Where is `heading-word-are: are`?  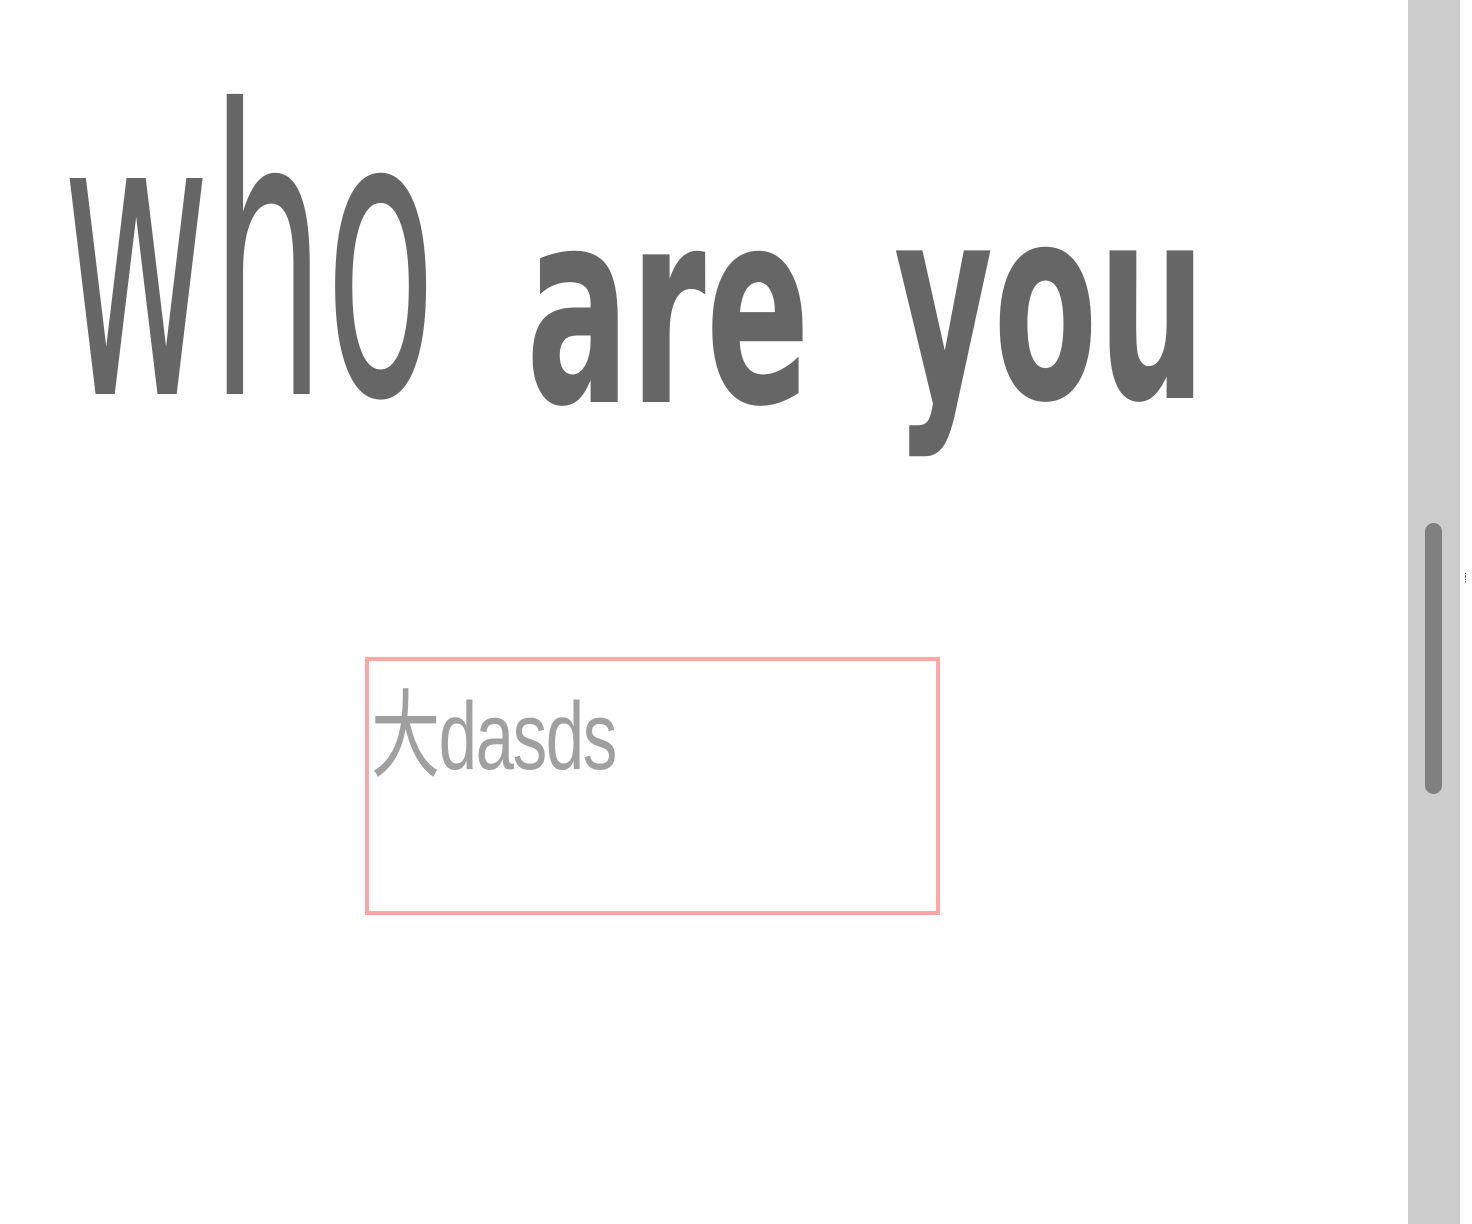 heading-word-are: are is located at coordinates (668, 308).